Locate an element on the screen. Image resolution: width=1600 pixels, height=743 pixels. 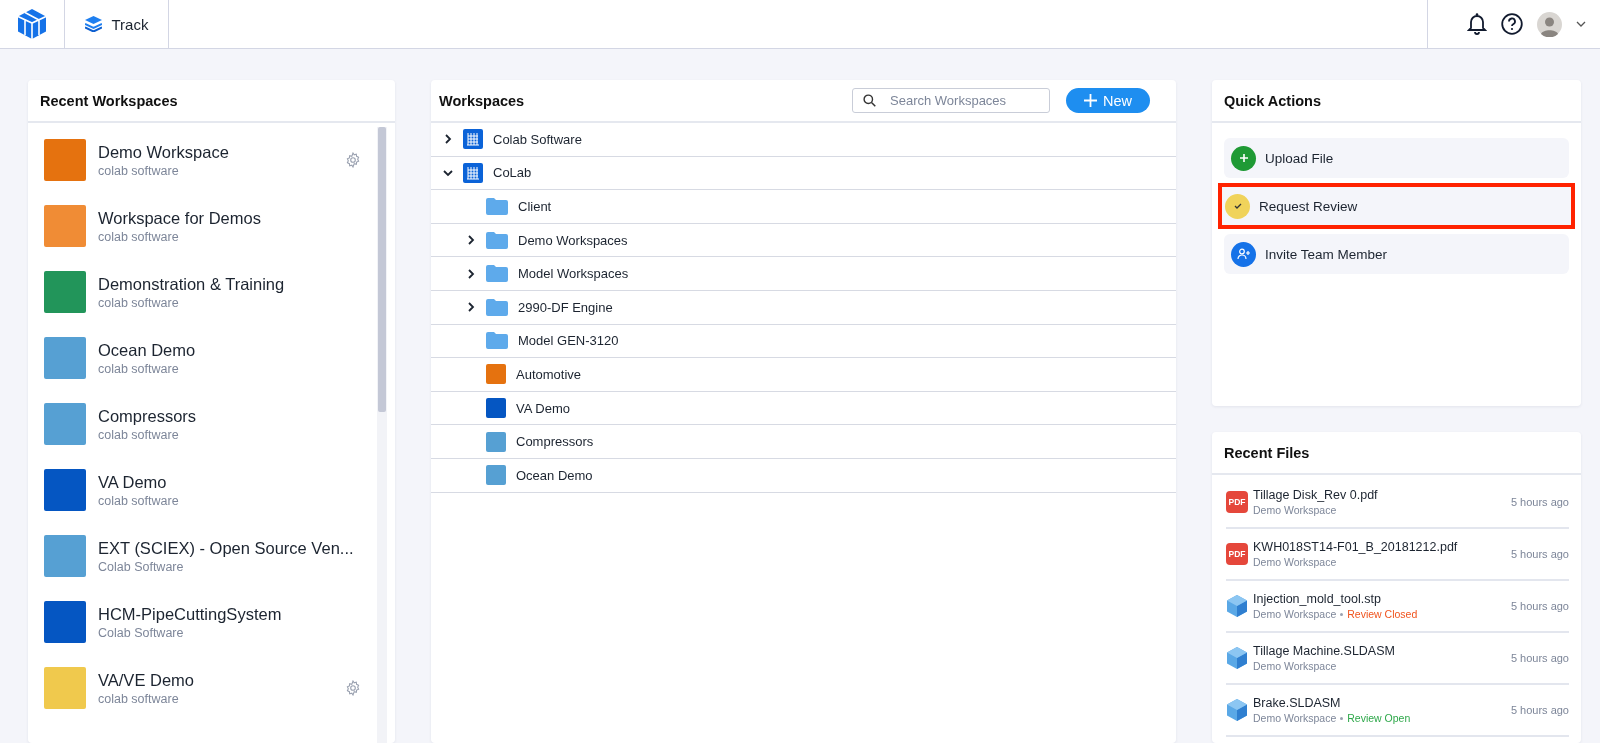
workspace-name: Demo Workspace is located at coordinates (215, 152).